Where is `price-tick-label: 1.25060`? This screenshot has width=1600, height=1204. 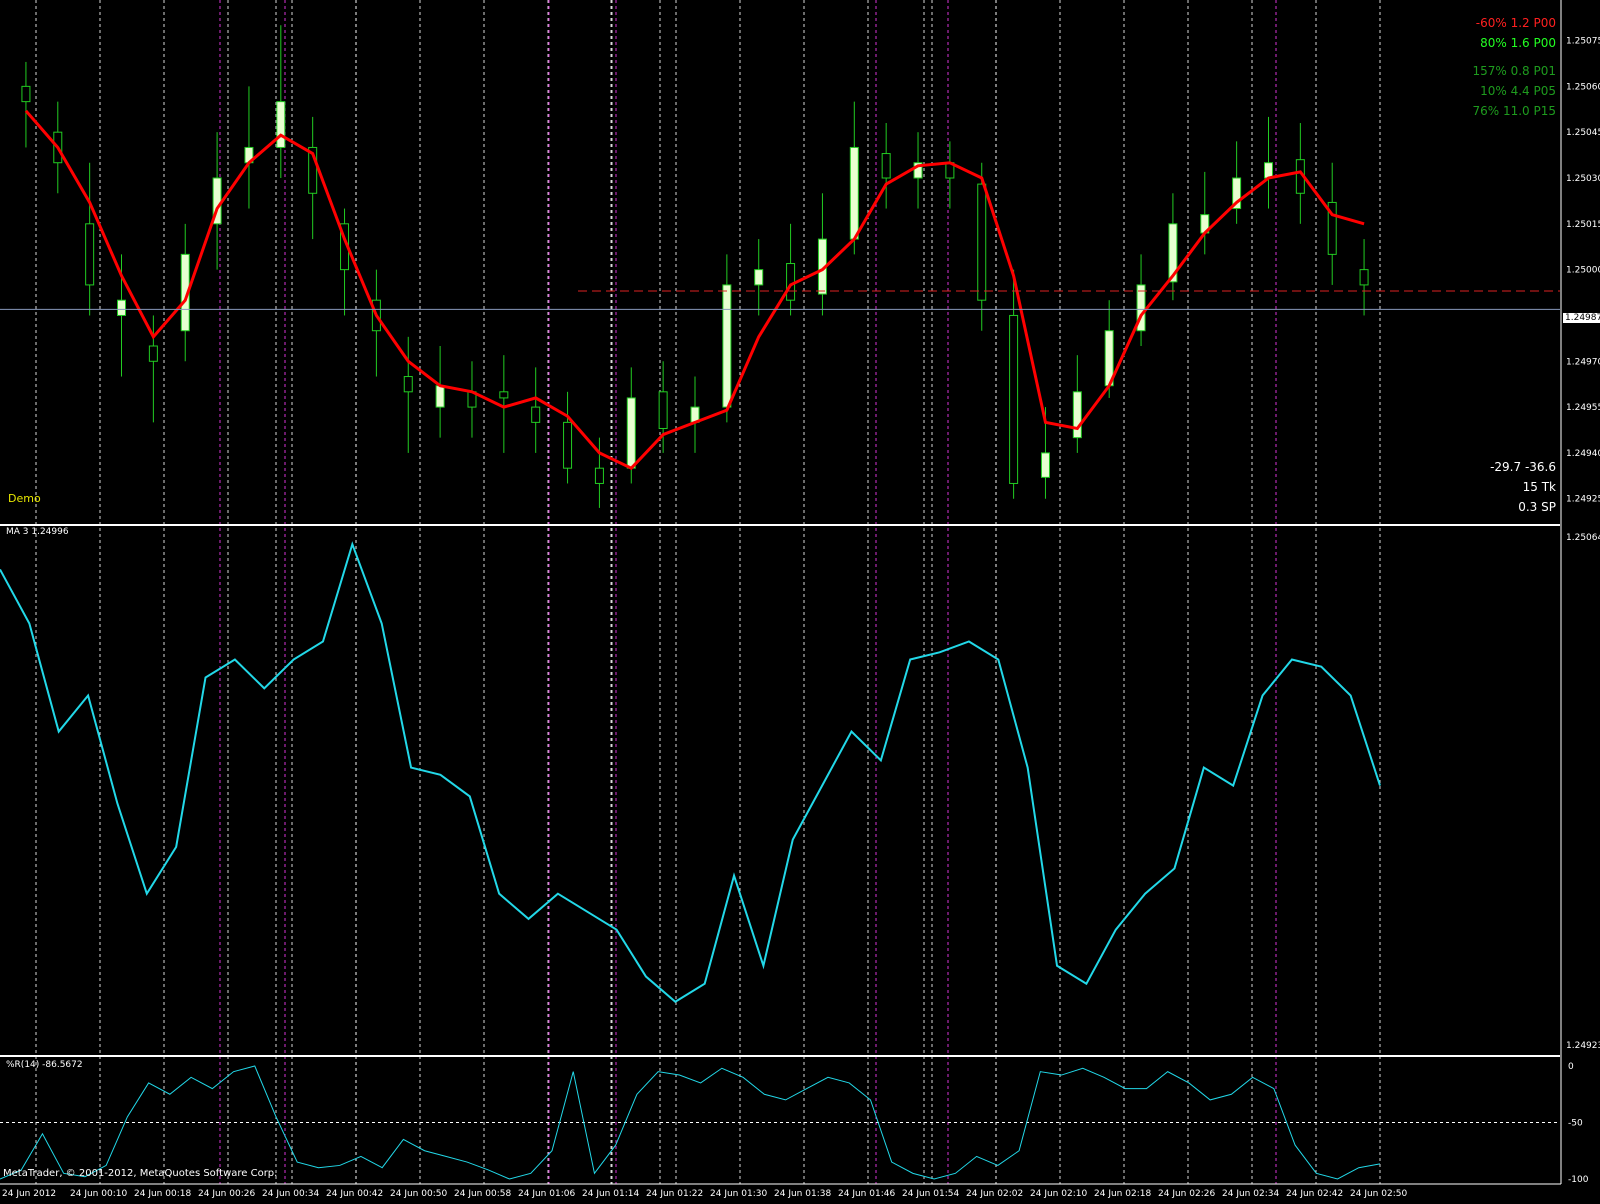 price-tick-label: 1.25060 is located at coordinates (1583, 87).